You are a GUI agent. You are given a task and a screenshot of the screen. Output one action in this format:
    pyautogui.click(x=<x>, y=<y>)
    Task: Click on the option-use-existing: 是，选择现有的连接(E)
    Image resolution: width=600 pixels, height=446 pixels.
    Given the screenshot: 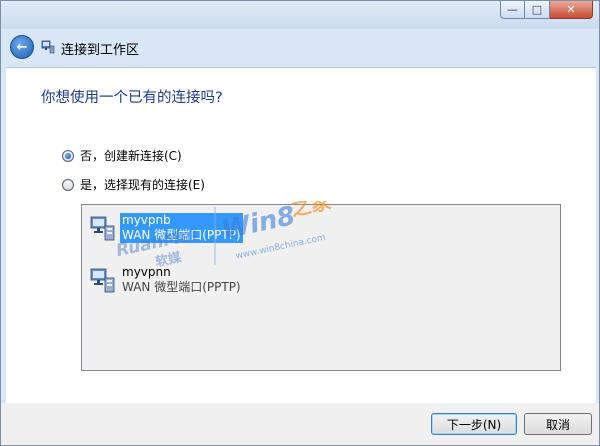 What is the action you would take?
    pyautogui.click(x=133, y=184)
    